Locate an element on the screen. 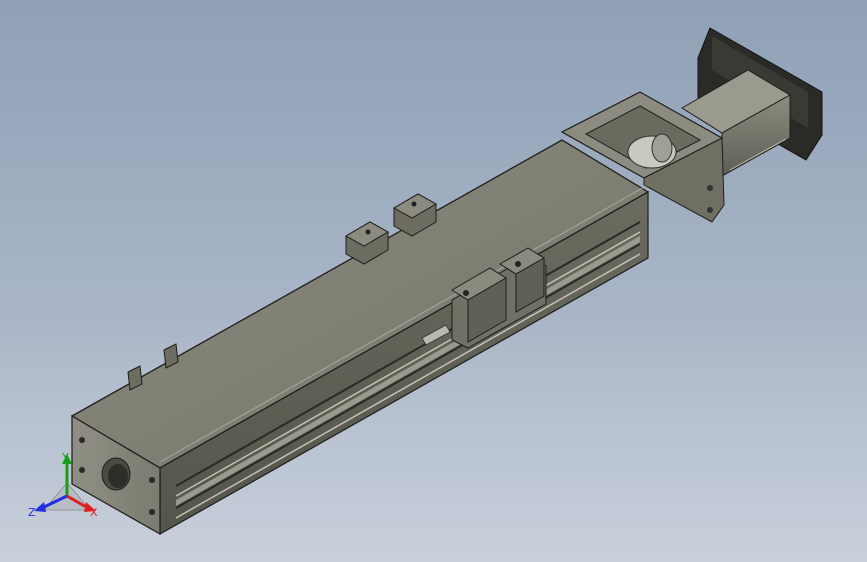 The height and width of the screenshot is (562, 867). x-axis-label: X is located at coordinates (94, 512).